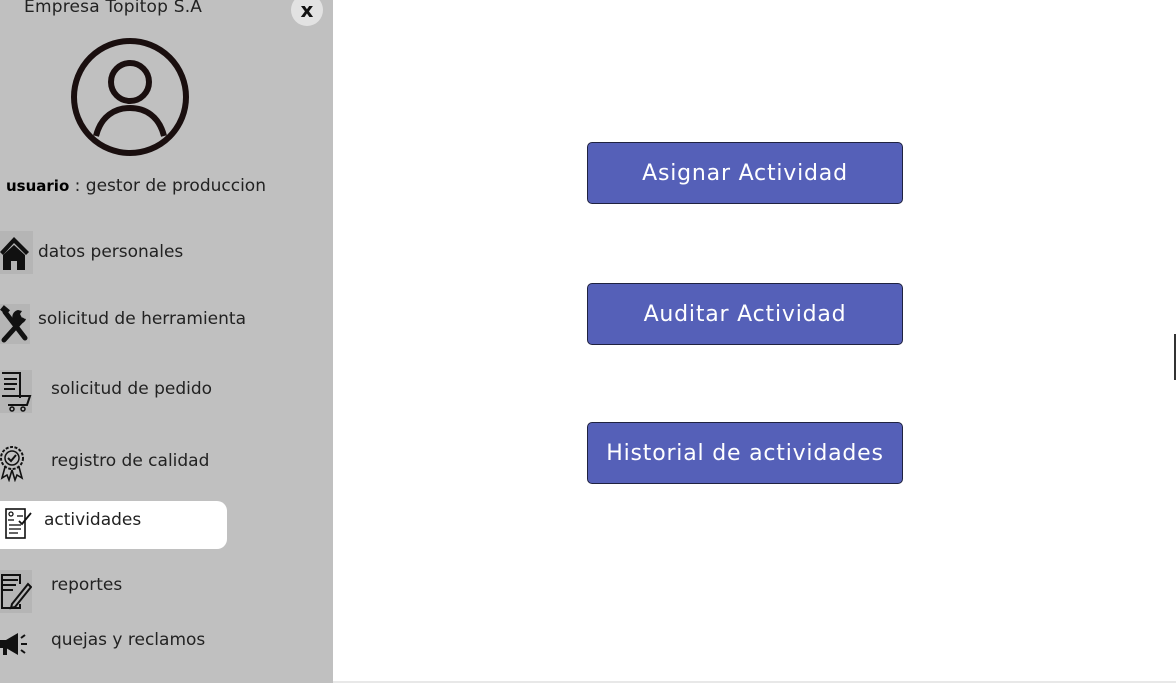 This screenshot has height=683, width=1176. I want to click on megaphone-icon, so click(13, 644).